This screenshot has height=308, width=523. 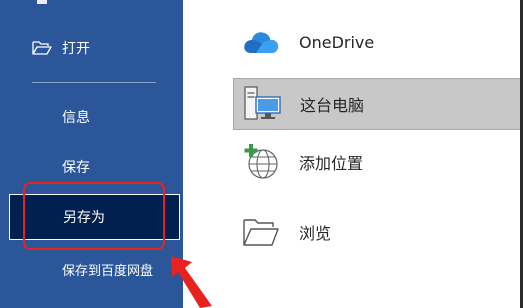 I want to click on sidebar-item-label: 保存, so click(x=76, y=168).